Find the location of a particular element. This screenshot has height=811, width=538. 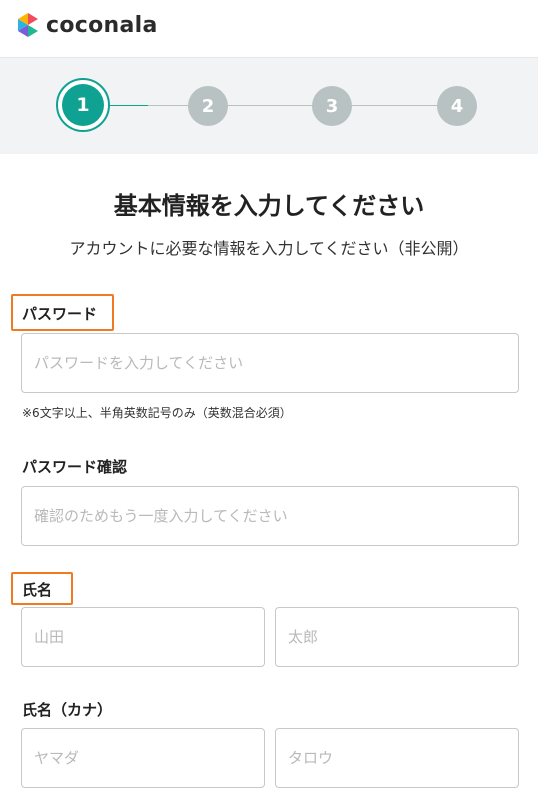

last-name-kana-input is located at coordinates (143, 758).